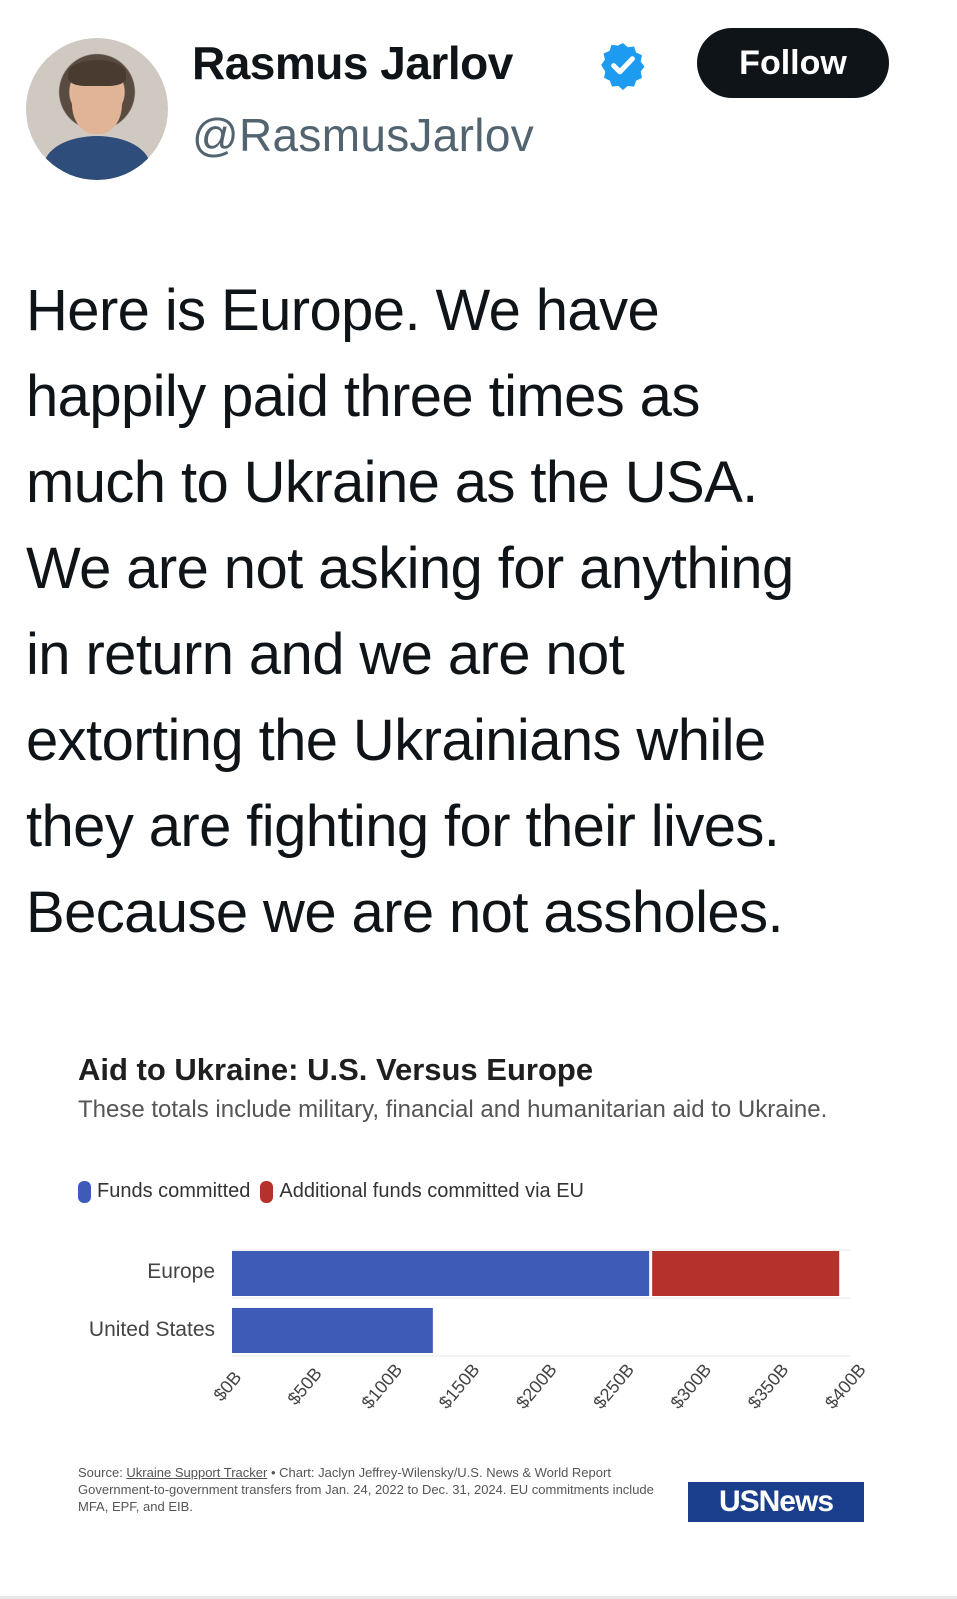  What do you see at coordinates (845, 1386) in the screenshot?
I see `x-tick-label: $400B` at bounding box center [845, 1386].